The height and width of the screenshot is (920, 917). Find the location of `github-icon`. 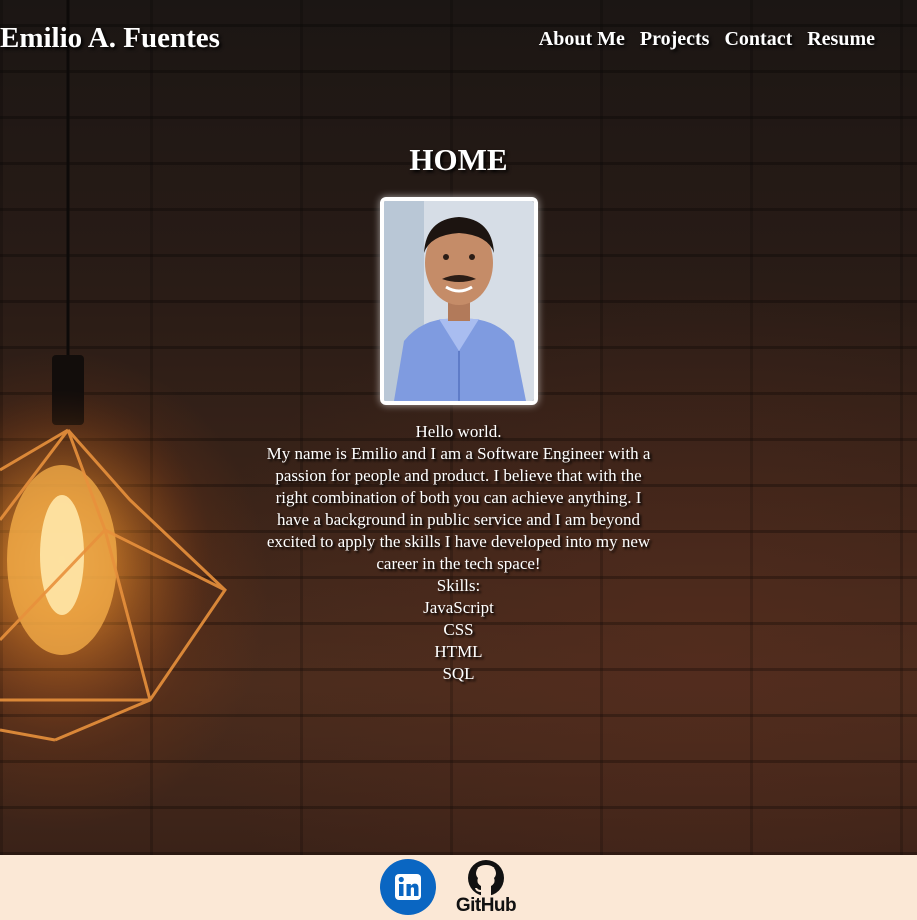

github-icon is located at coordinates (486, 878).